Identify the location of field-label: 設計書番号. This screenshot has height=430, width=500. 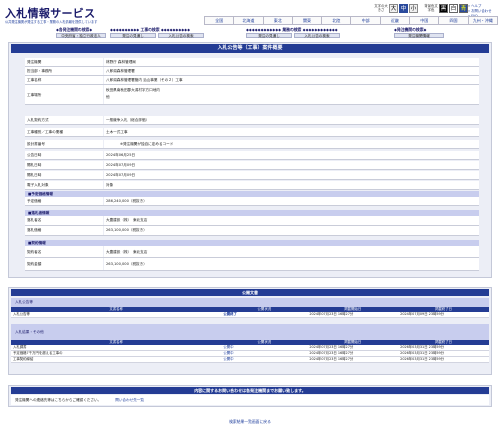
(64, 144).